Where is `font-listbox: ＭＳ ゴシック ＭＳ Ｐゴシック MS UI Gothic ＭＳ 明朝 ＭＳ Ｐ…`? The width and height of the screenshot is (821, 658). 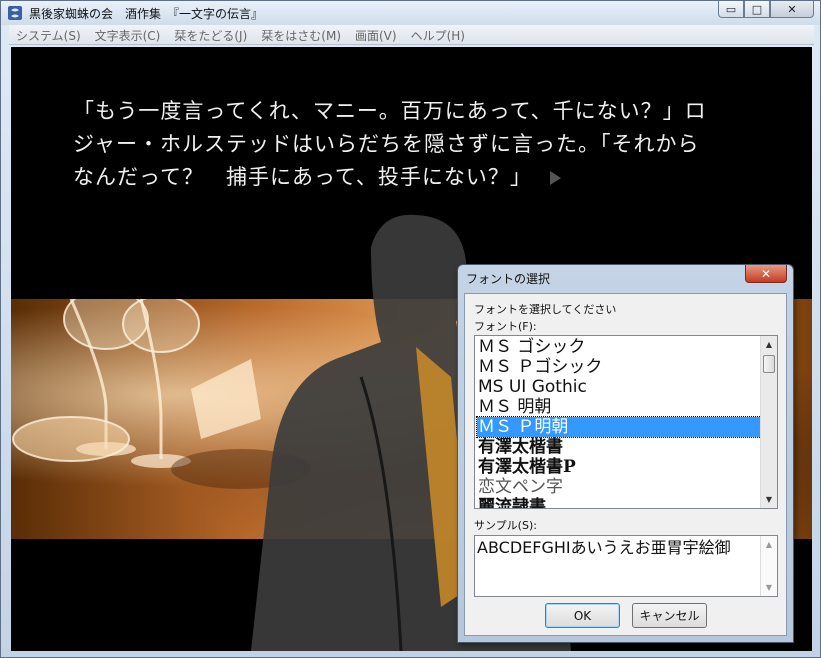 font-listbox: ＭＳ ゴシック ＭＳ Ｐゴシック MS UI Gothic ＭＳ 明朝 ＭＳ Ｐ… is located at coordinates (626, 422).